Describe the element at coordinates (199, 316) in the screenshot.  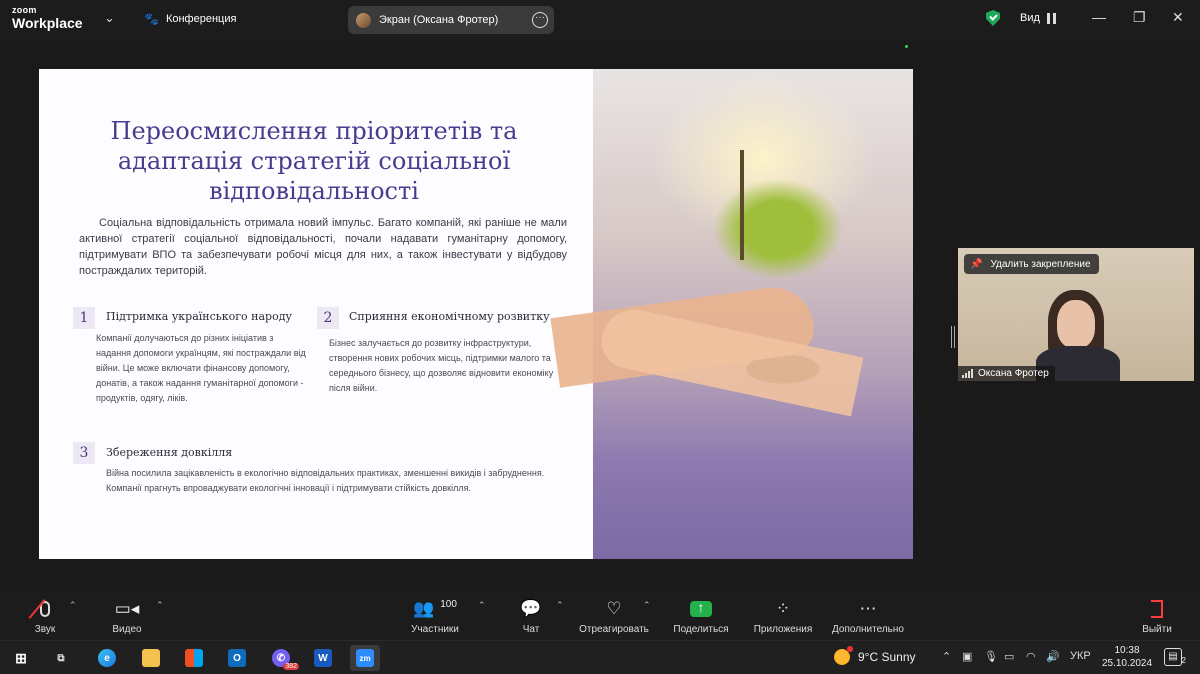
I see `block-heading: Підтримка українського народу` at that location.